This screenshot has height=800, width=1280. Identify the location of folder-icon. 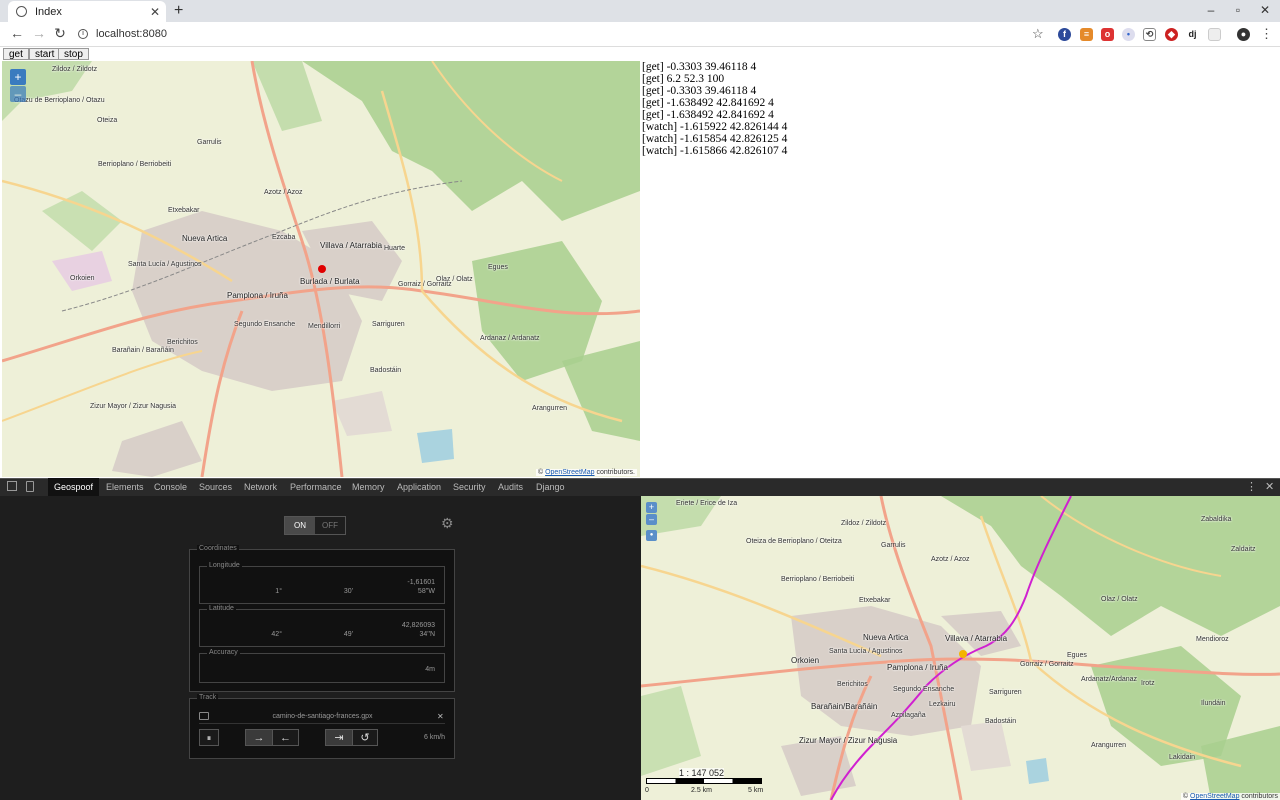
(204, 716).